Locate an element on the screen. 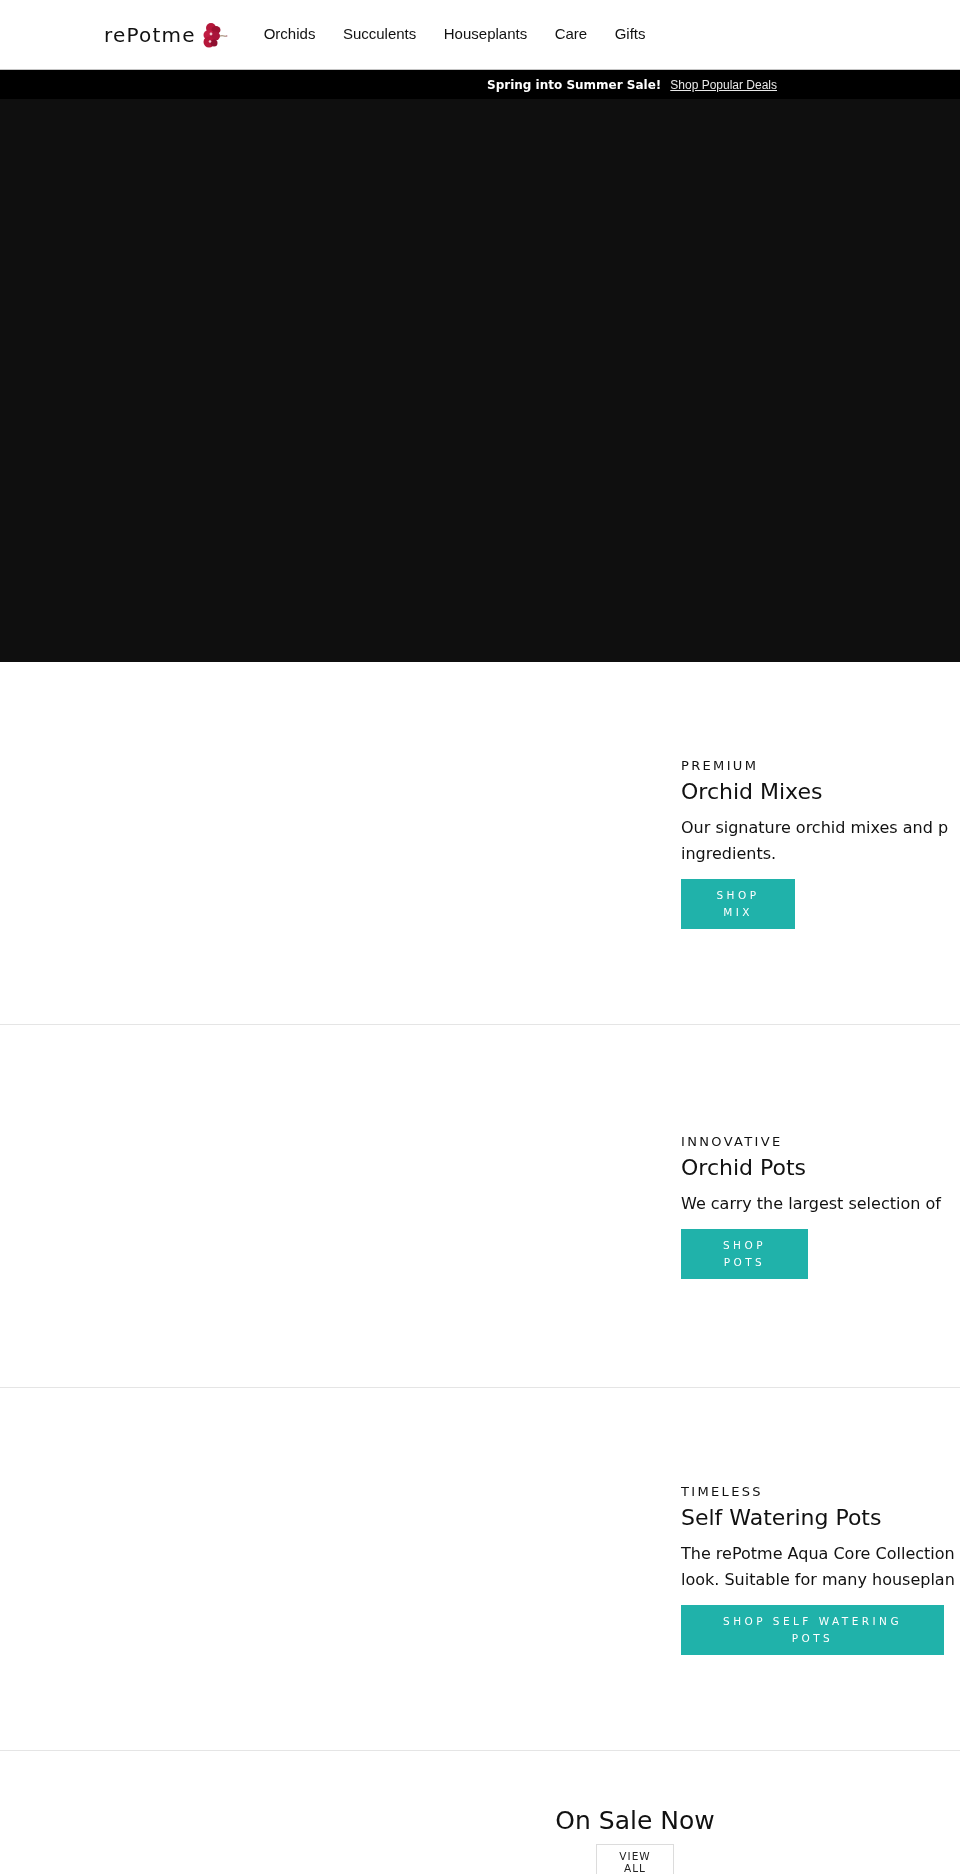 This screenshot has width=960, height=1875. nav-link: Succulents is located at coordinates (379, 34).